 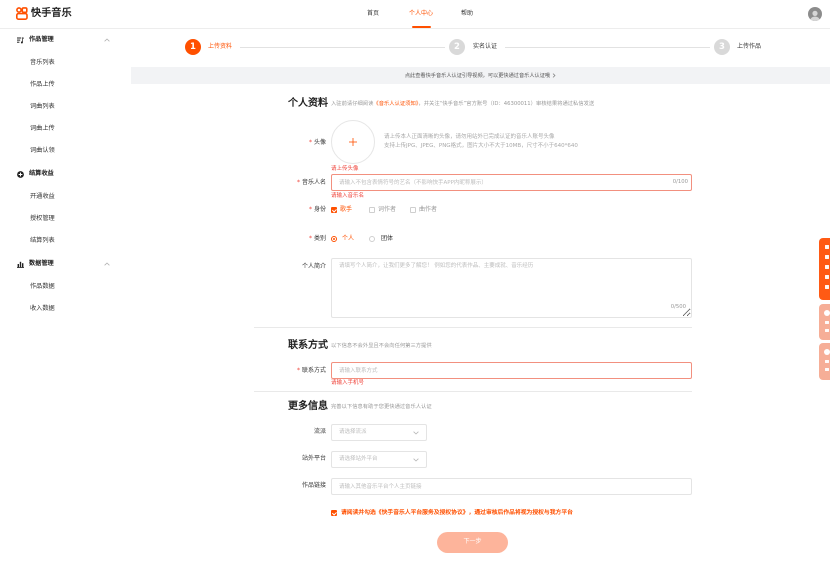 I want to click on musician-name-error-message: 请输入音乐名, so click(x=348, y=196).